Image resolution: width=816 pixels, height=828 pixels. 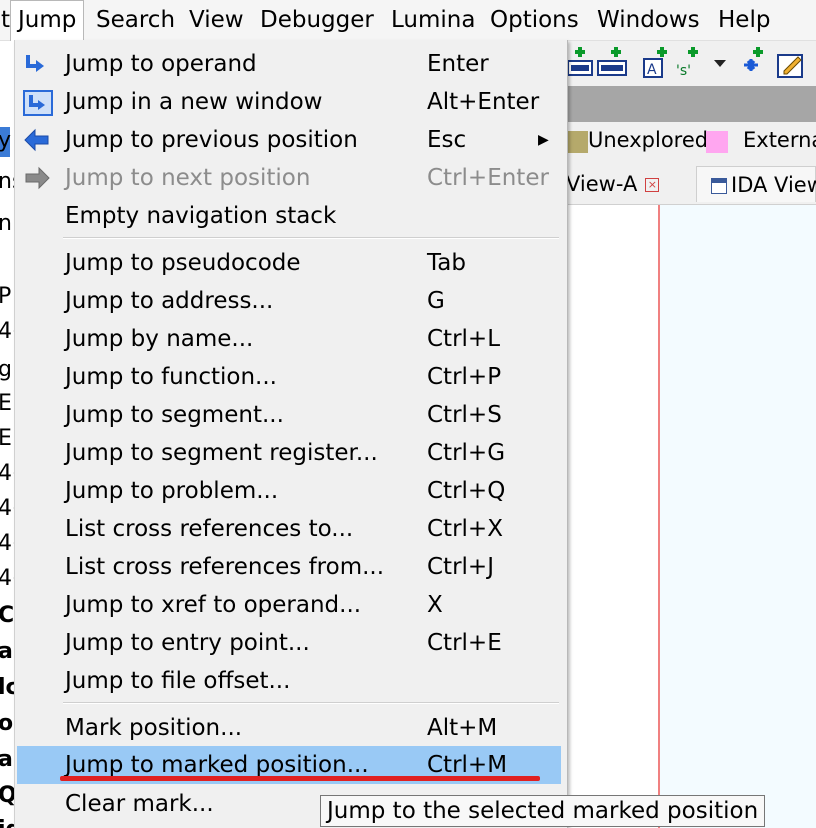 What do you see at coordinates (466, 453) in the screenshot?
I see `menu-item-shortcut: Ctrl+G` at bounding box center [466, 453].